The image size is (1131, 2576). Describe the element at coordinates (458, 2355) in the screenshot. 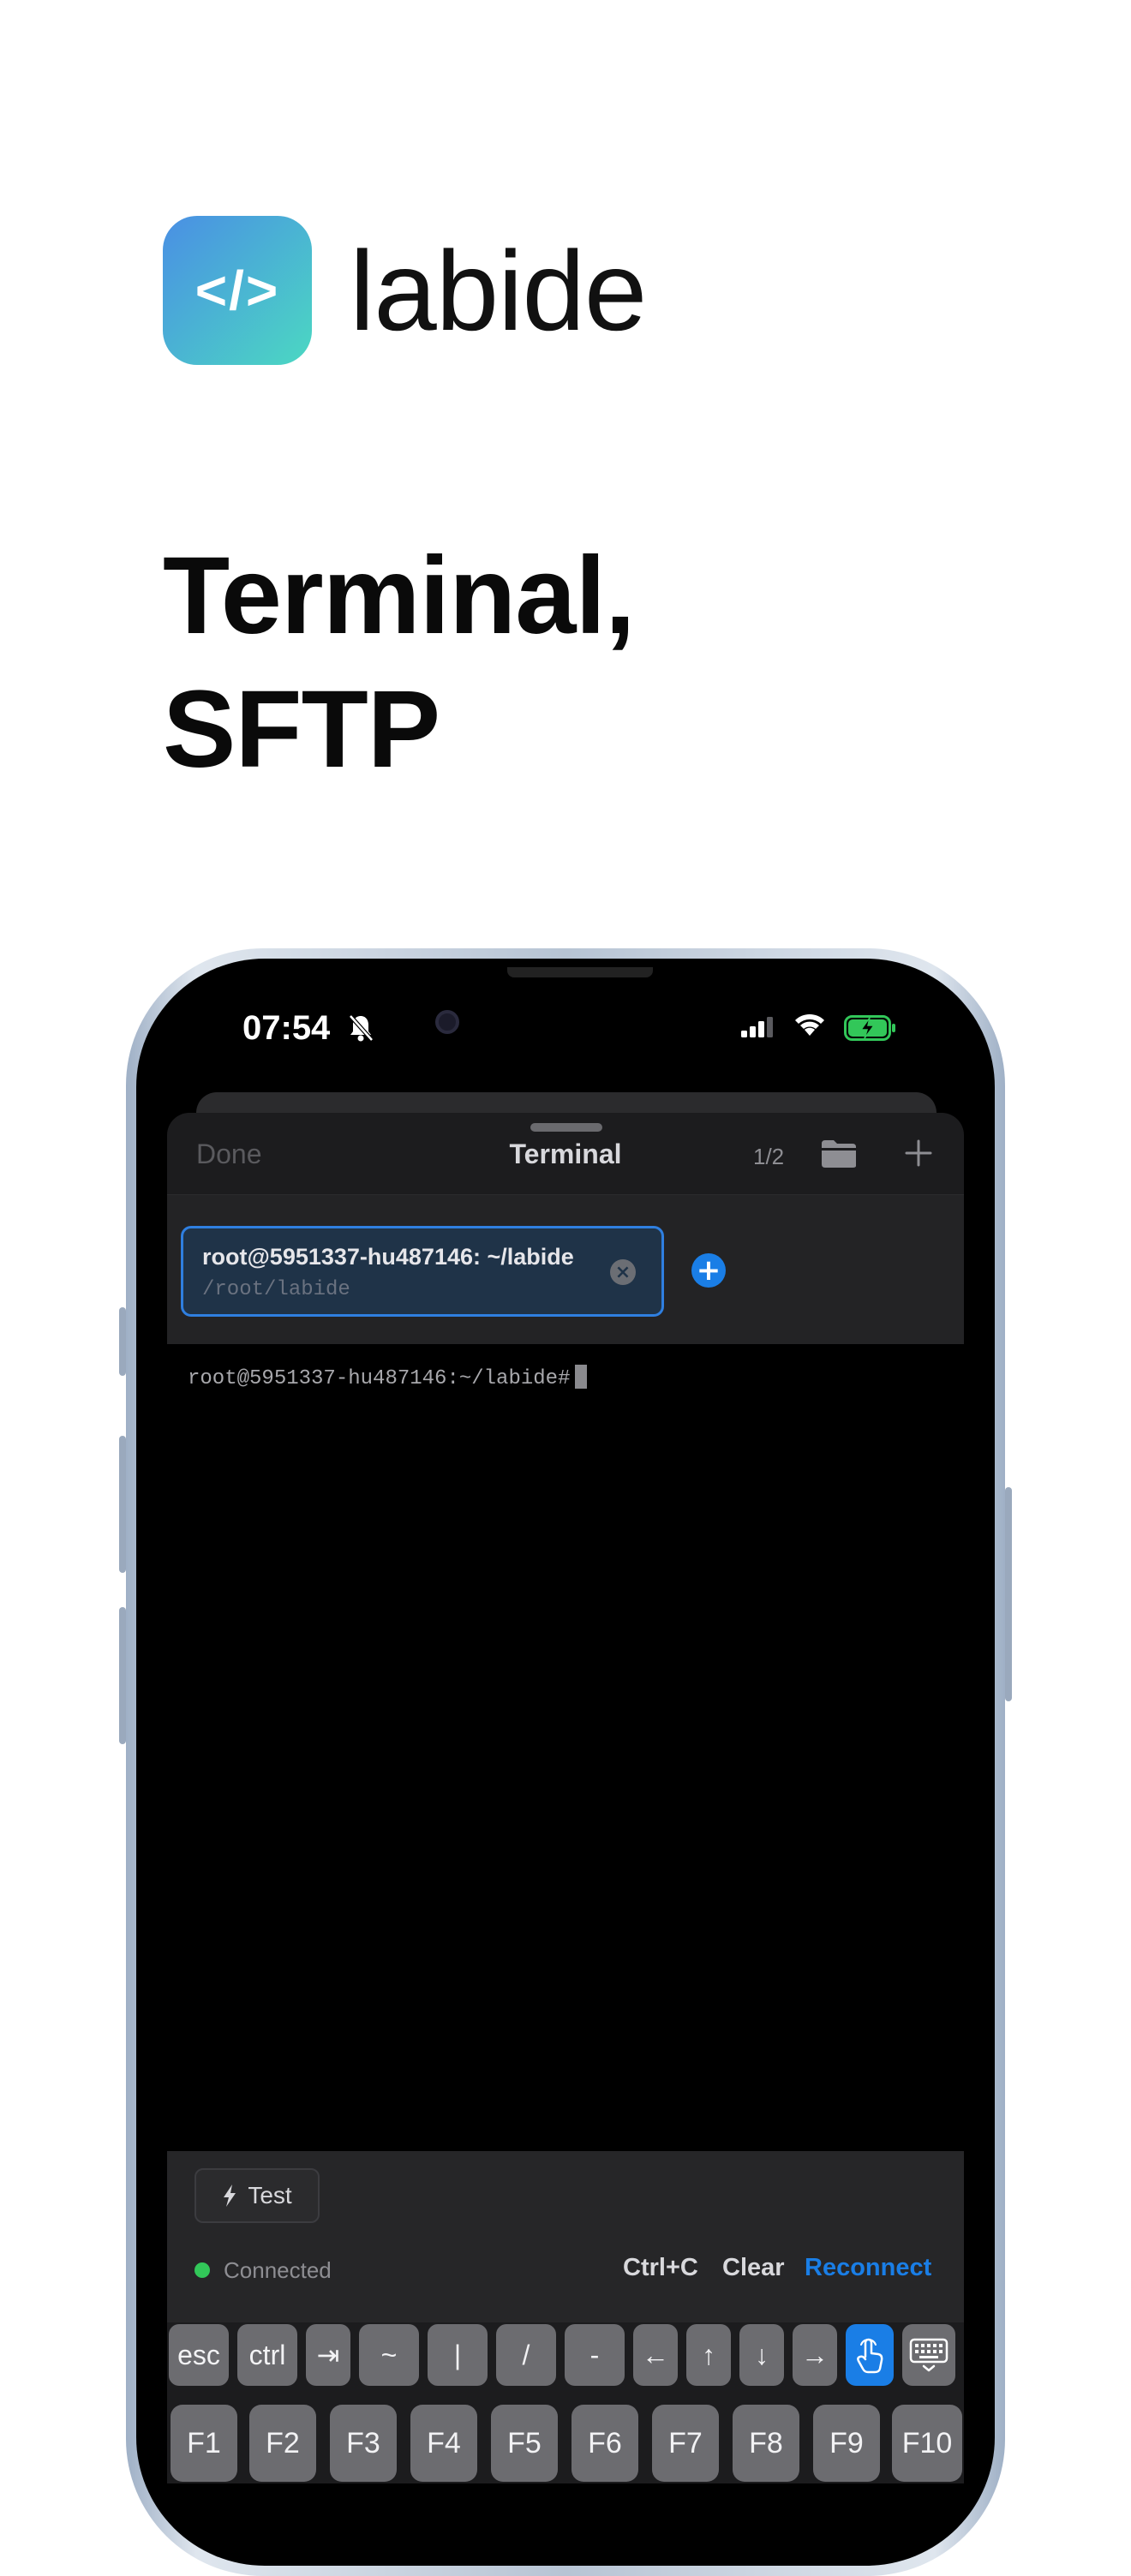

I see `key-pipe: |` at that location.